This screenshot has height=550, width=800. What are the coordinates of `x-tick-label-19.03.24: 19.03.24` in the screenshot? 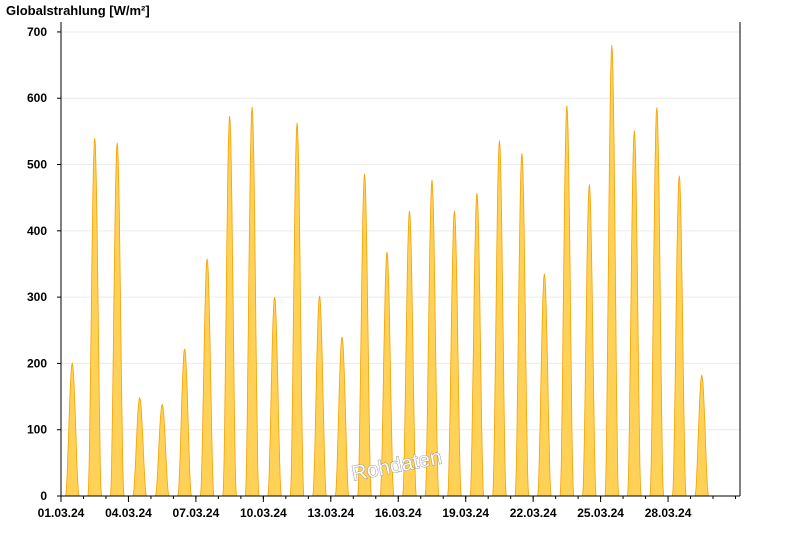 It's located at (465, 513).